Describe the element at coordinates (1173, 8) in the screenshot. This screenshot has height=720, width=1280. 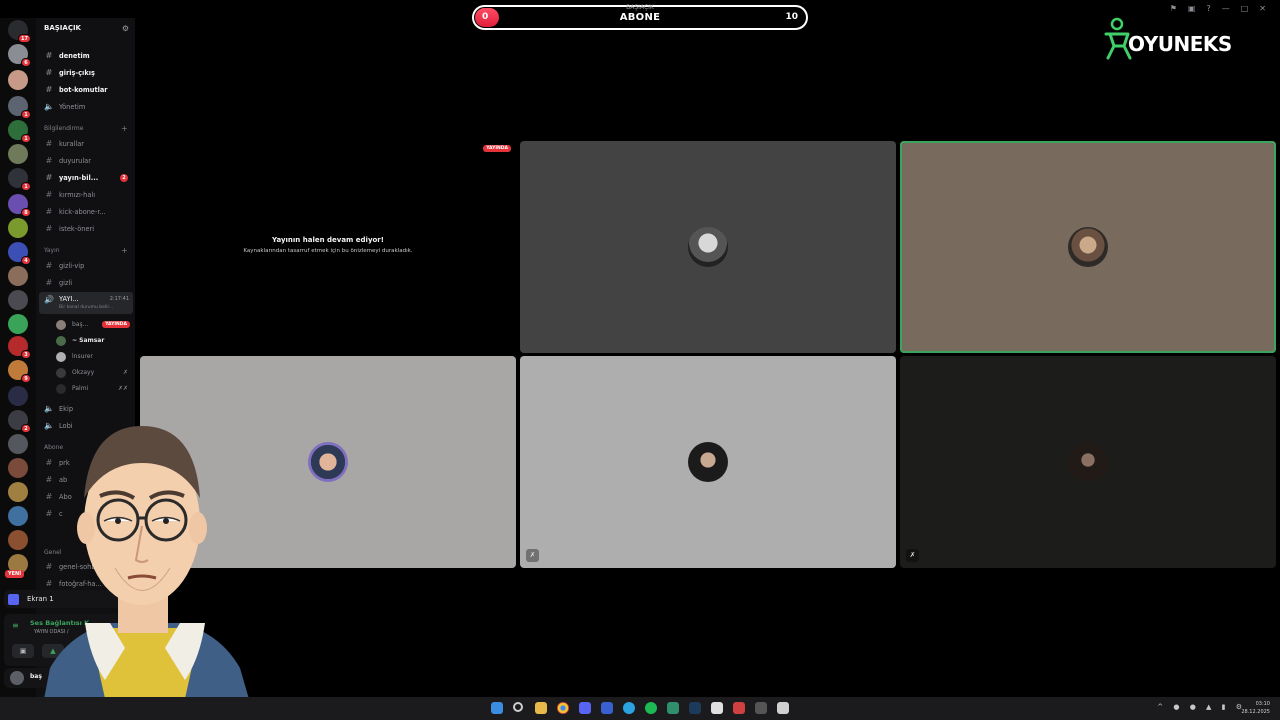
I see `flag-icon: ⚑` at that location.